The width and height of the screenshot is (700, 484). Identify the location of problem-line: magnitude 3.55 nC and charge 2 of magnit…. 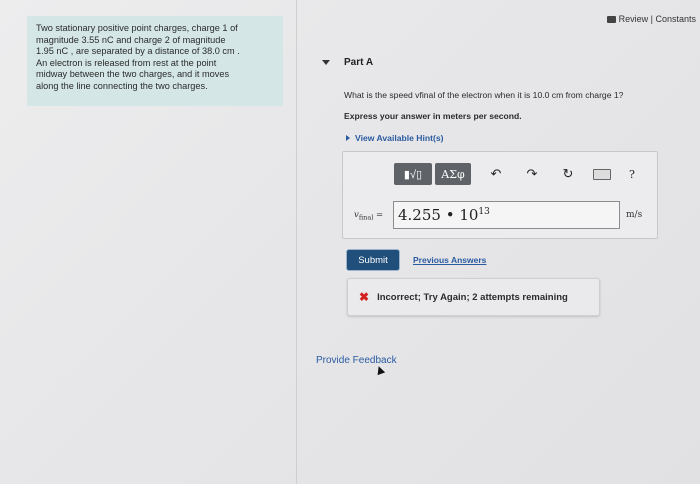
(131, 39).